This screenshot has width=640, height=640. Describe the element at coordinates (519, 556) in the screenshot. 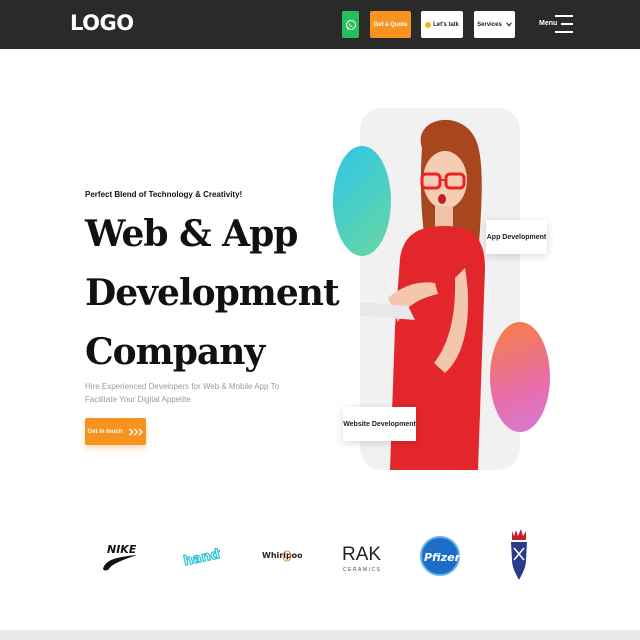

I see `crest-logo` at that location.